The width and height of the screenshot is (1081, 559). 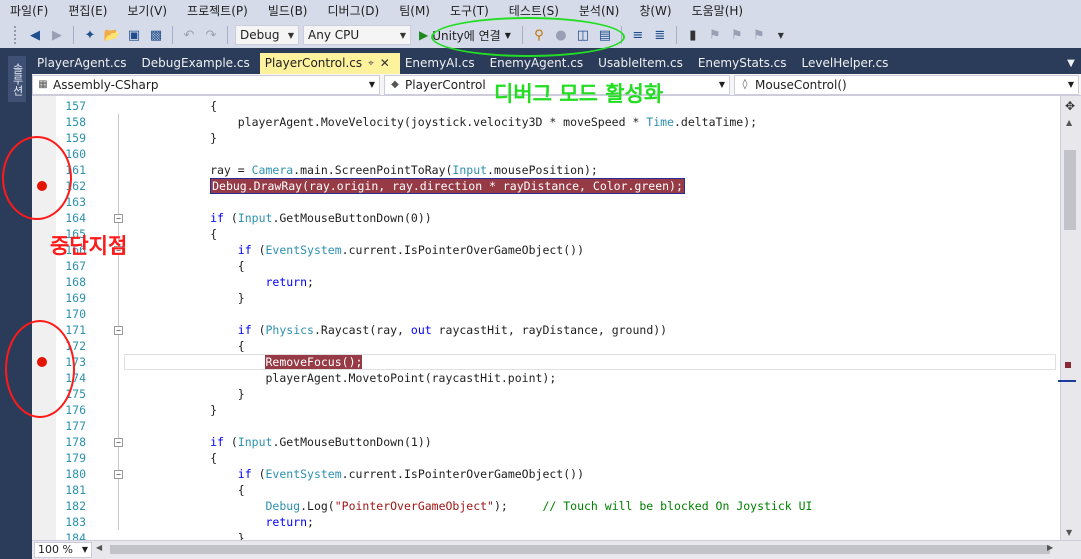 I want to click on scroll-down-icon: ▼, so click(x=1069, y=532).